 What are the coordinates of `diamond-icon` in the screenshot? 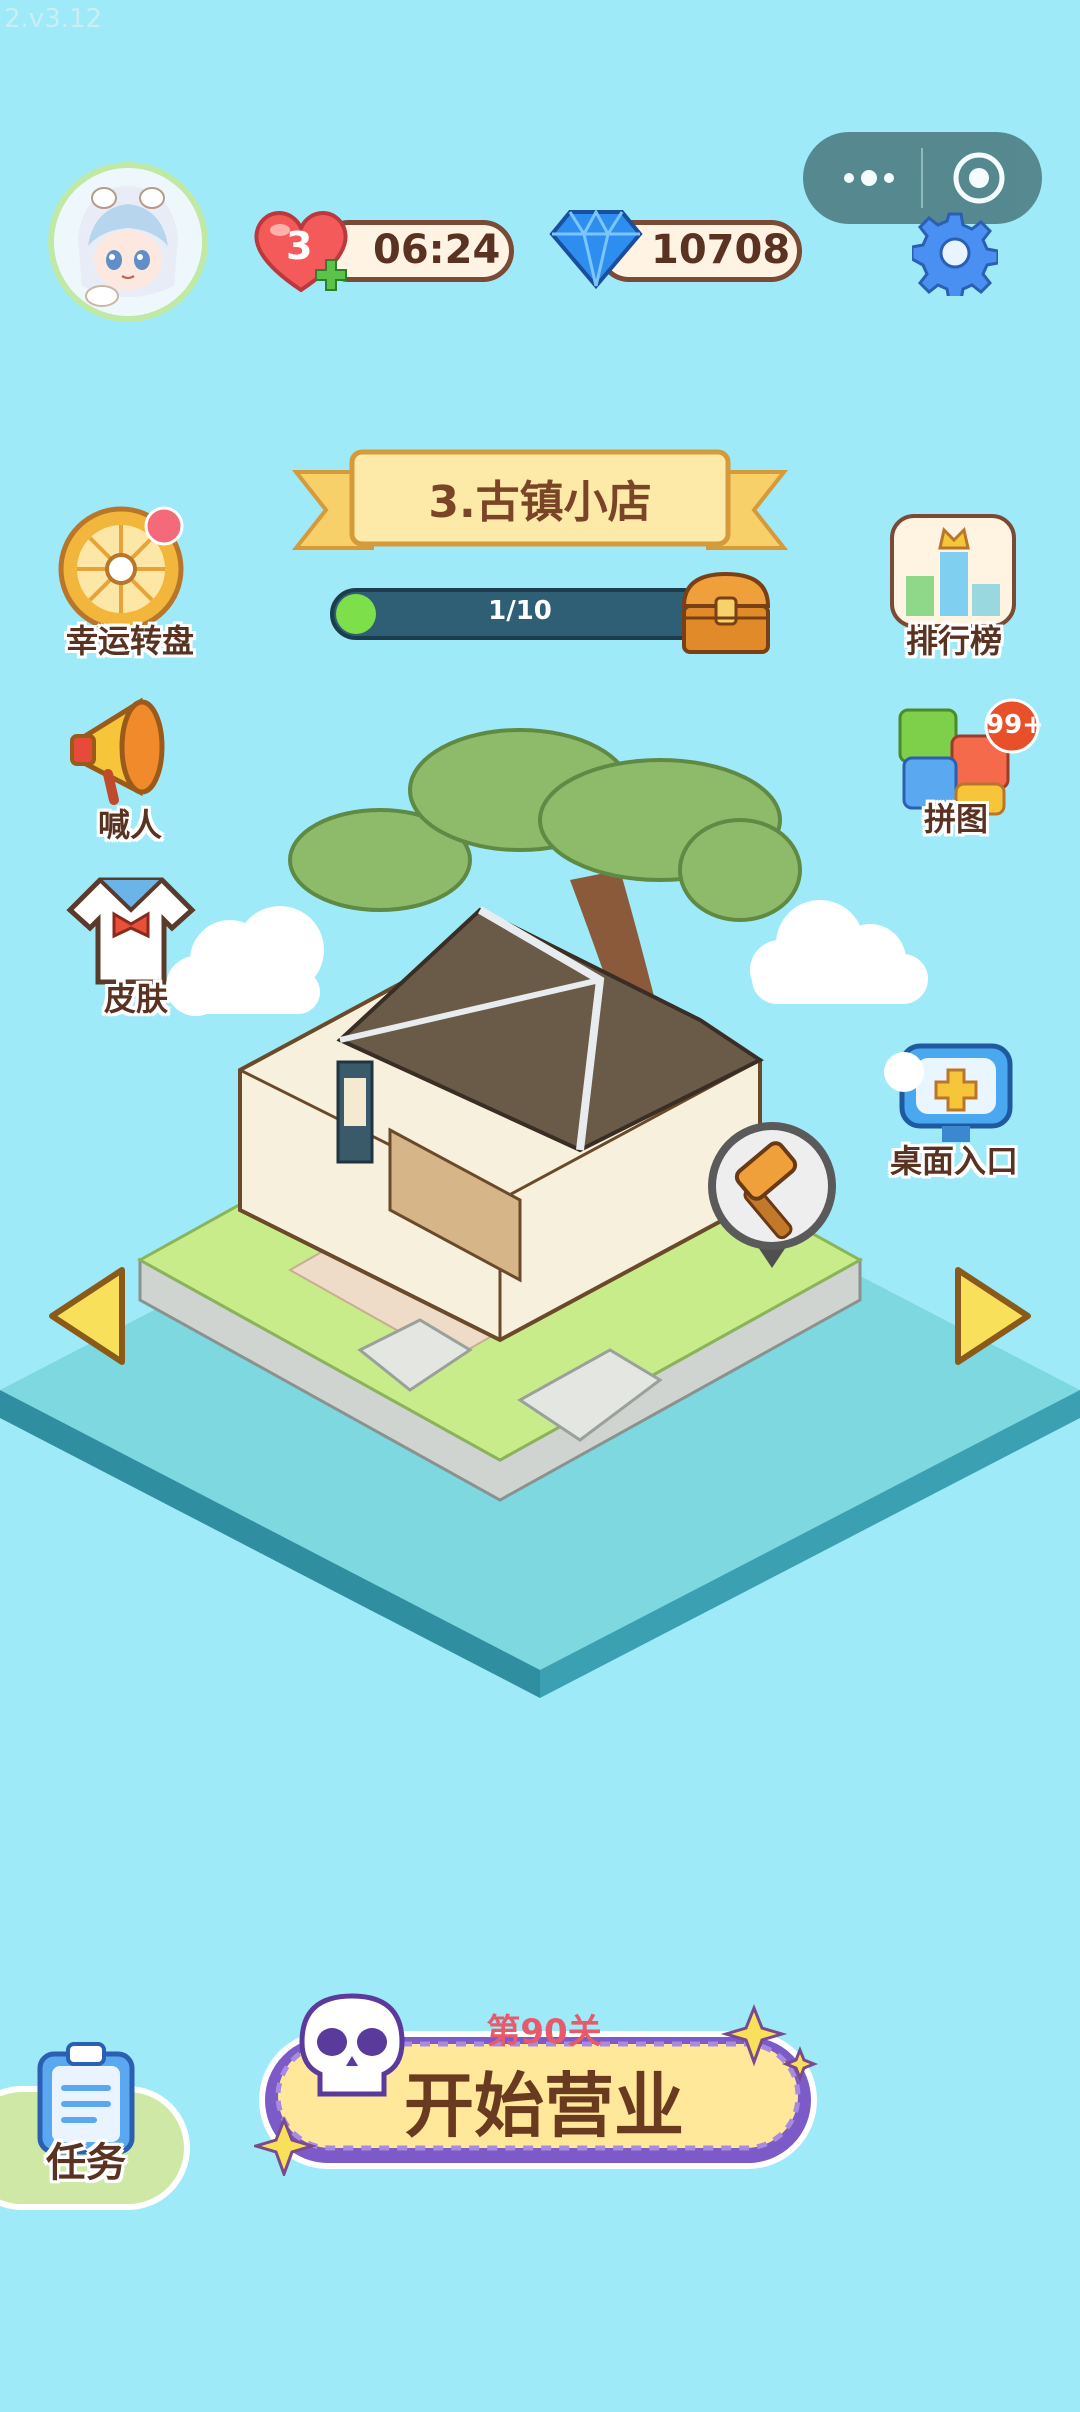 It's located at (596, 248).